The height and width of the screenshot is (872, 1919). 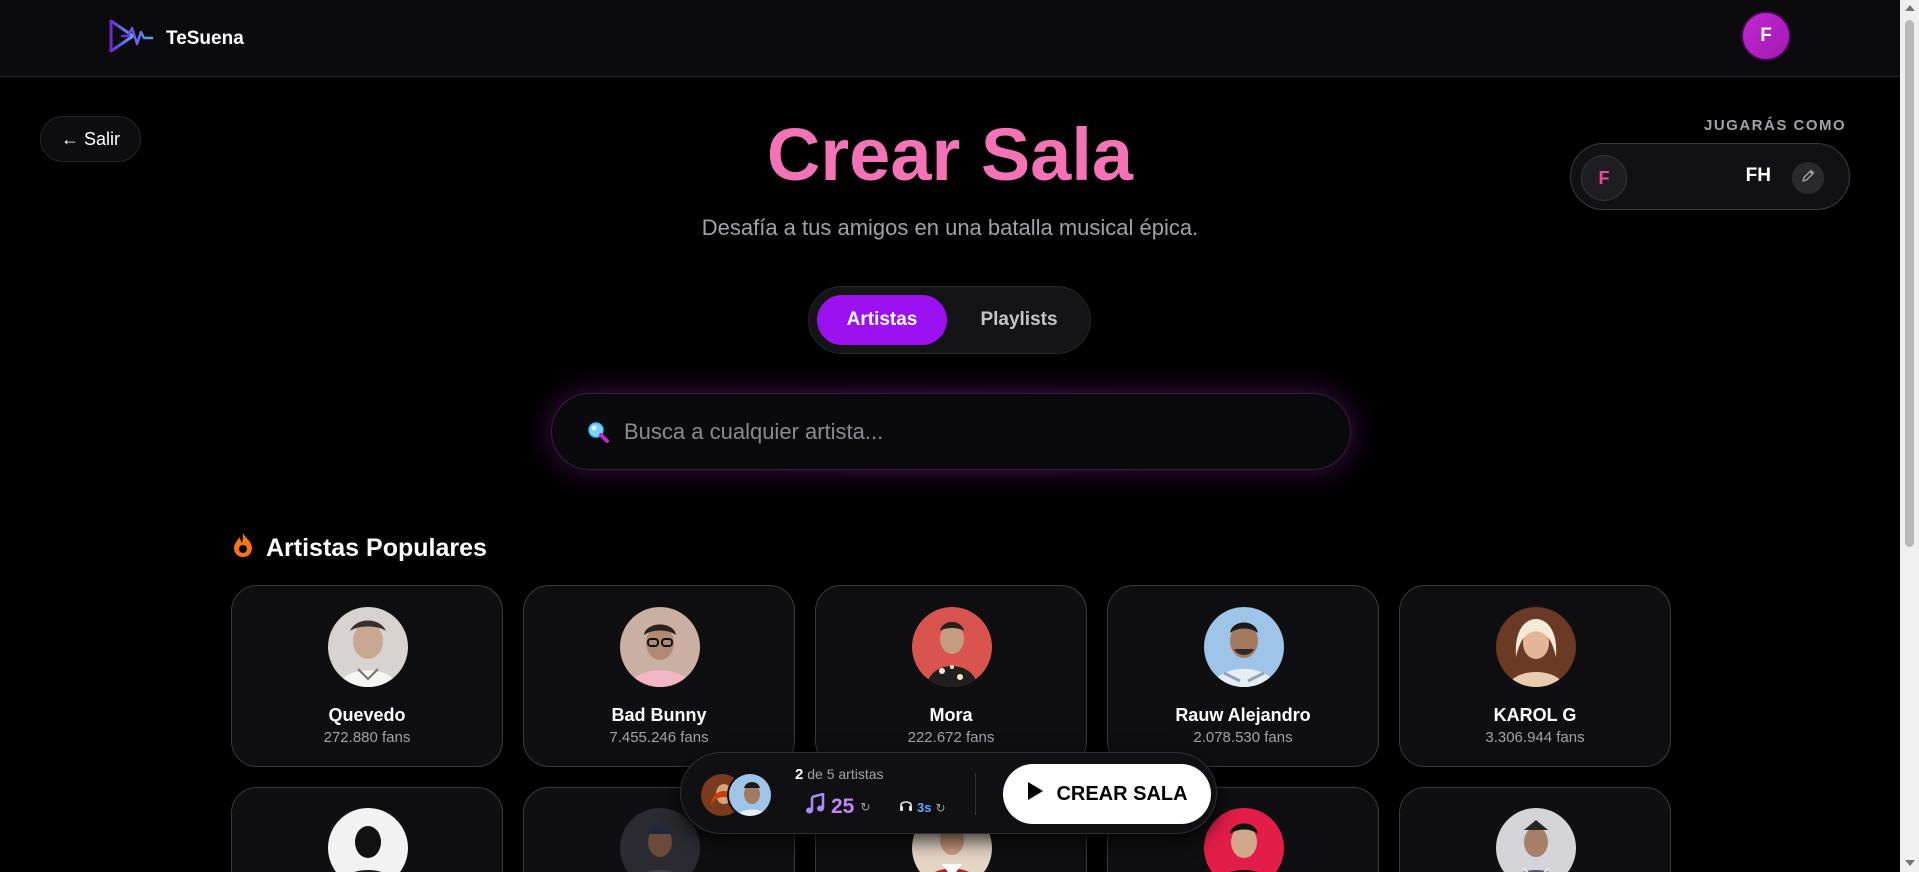 What do you see at coordinates (750, 795) in the screenshot?
I see `selected-artist-avatar` at bounding box center [750, 795].